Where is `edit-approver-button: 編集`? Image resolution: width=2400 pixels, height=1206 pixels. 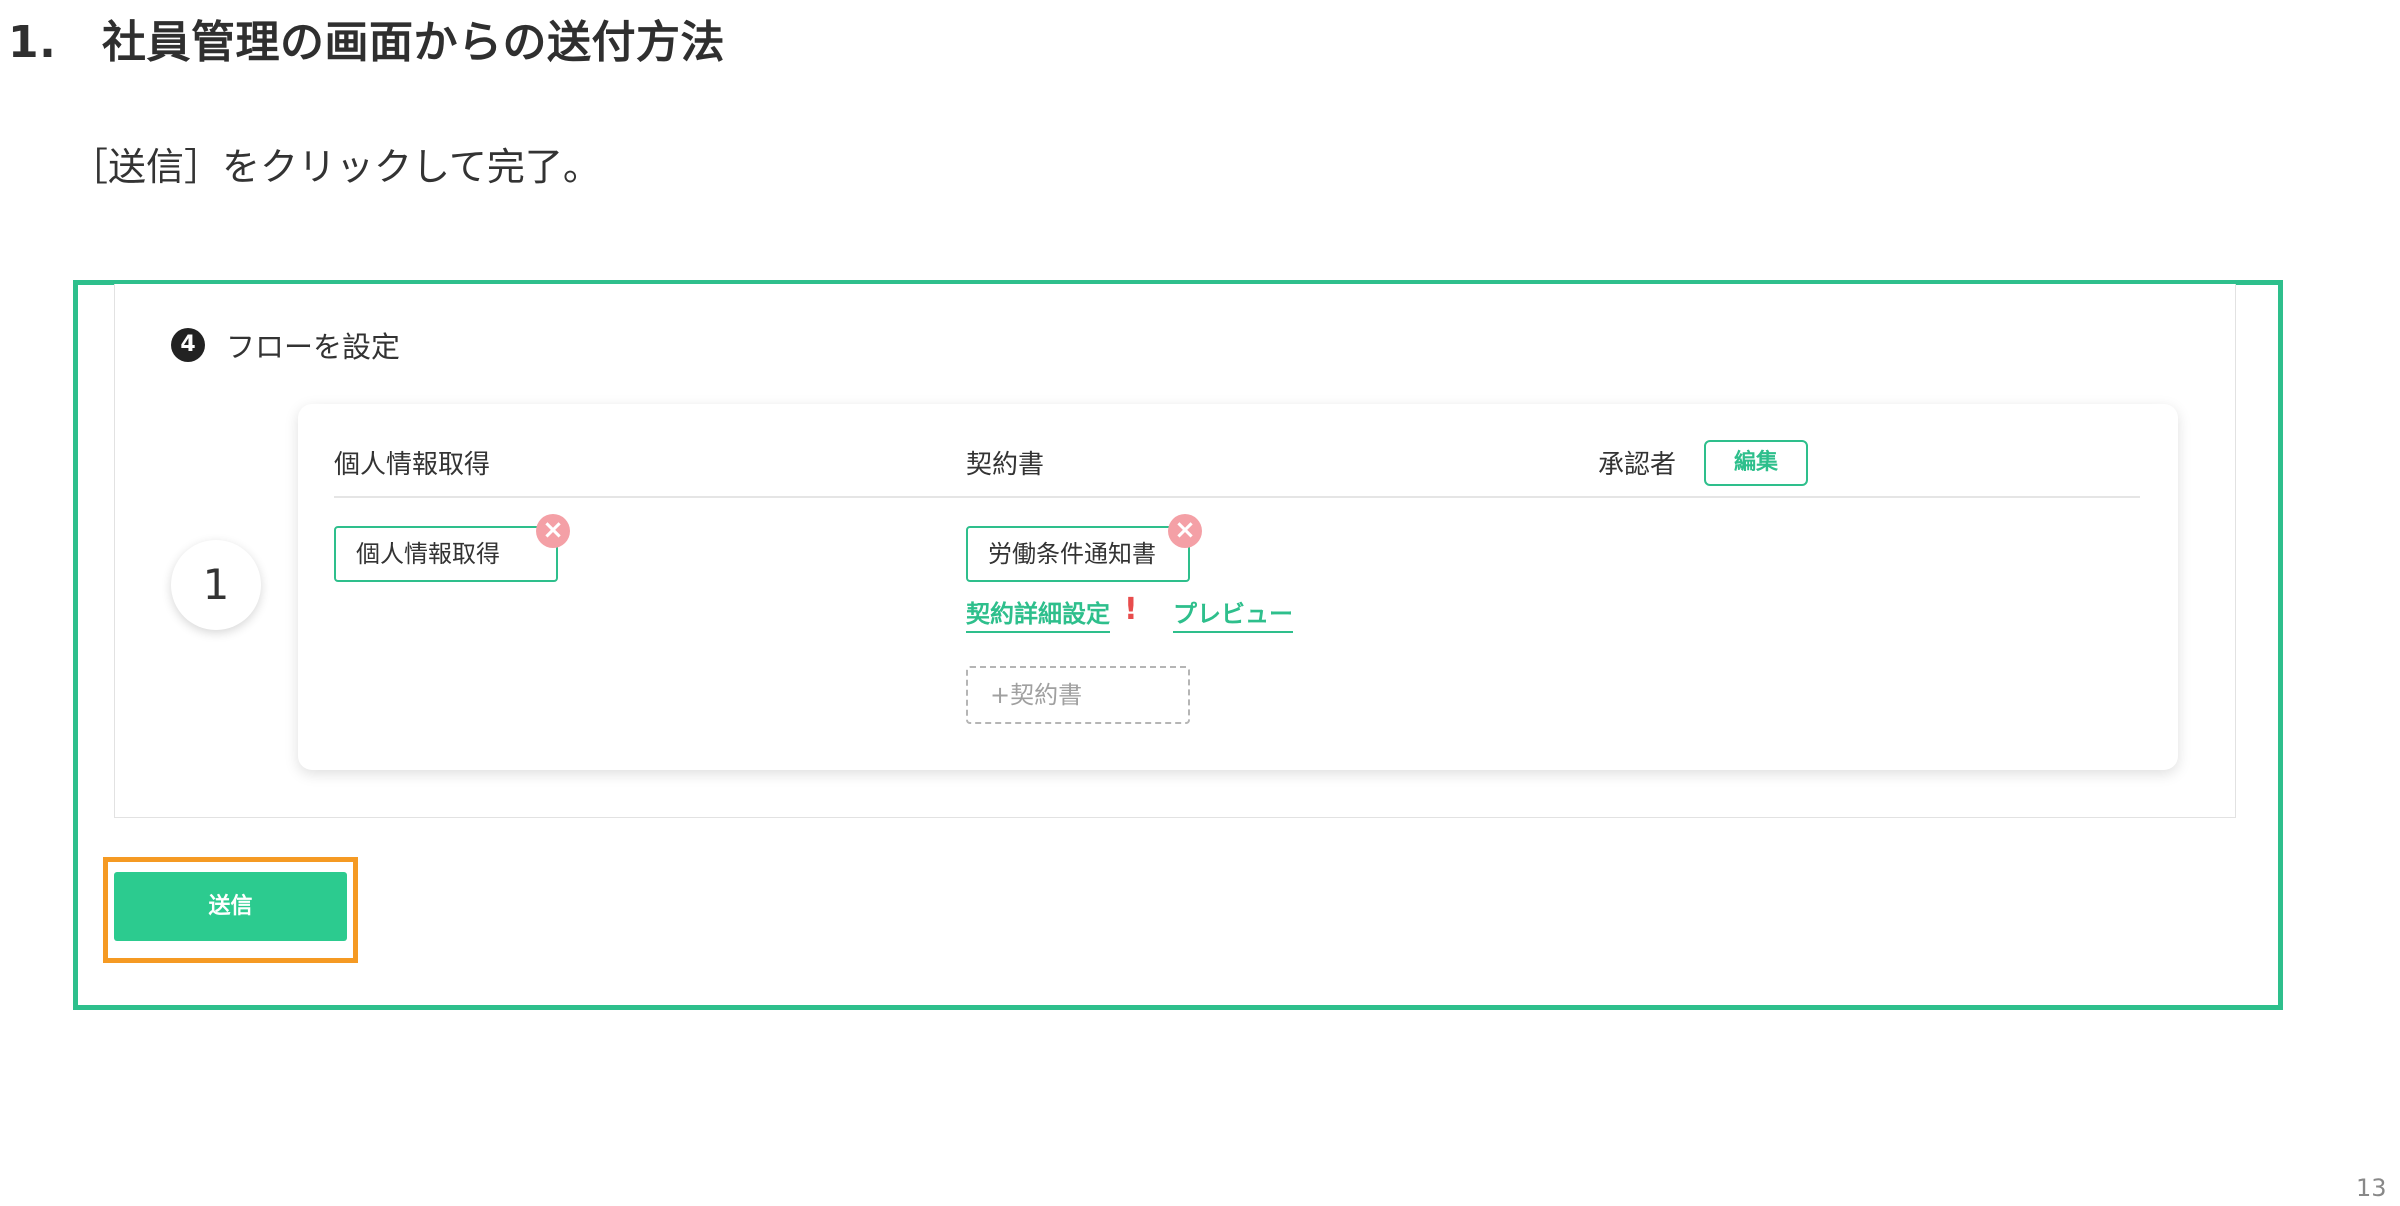 edit-approver-button: 編集 is located at coordinates (1756, 463).